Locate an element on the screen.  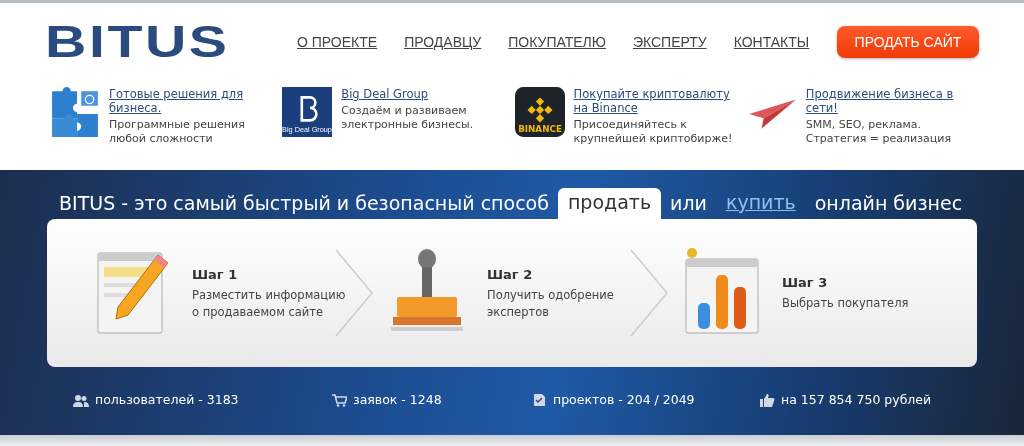
logo-icon: BINANCE is located at coordinates (539, 112).